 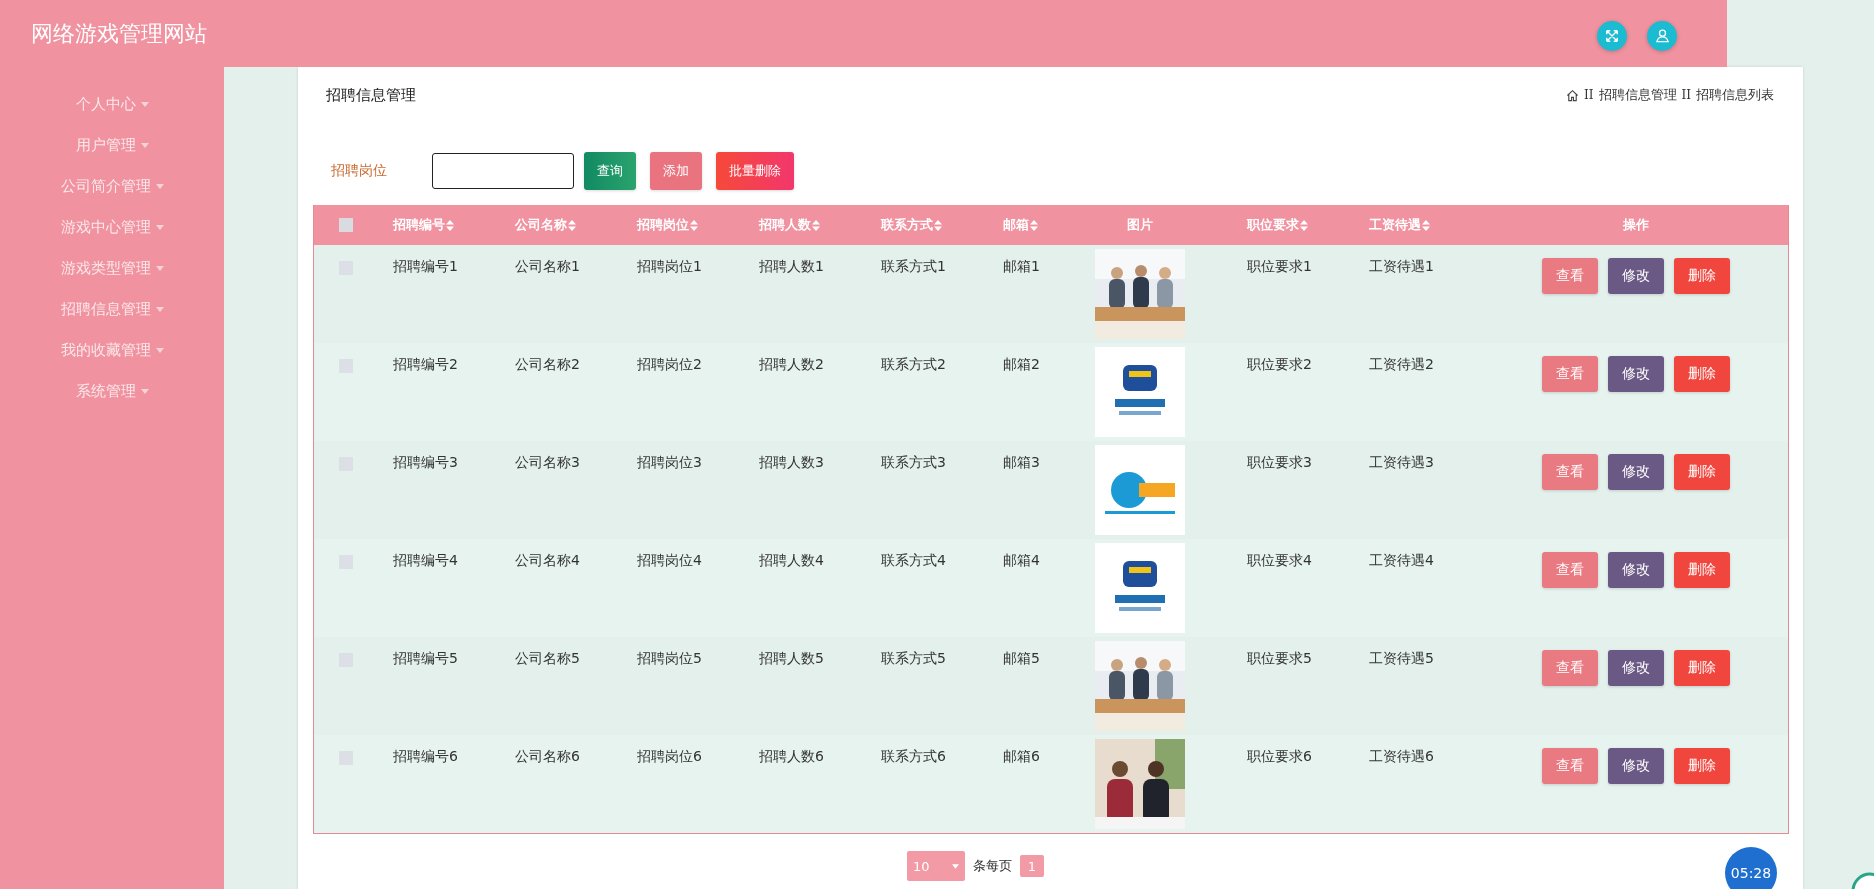 What do you see at coordinates (1021, 560) in the screenshot?
I see `table-cell: 邮箱4` at bounding box center [1021, 560].